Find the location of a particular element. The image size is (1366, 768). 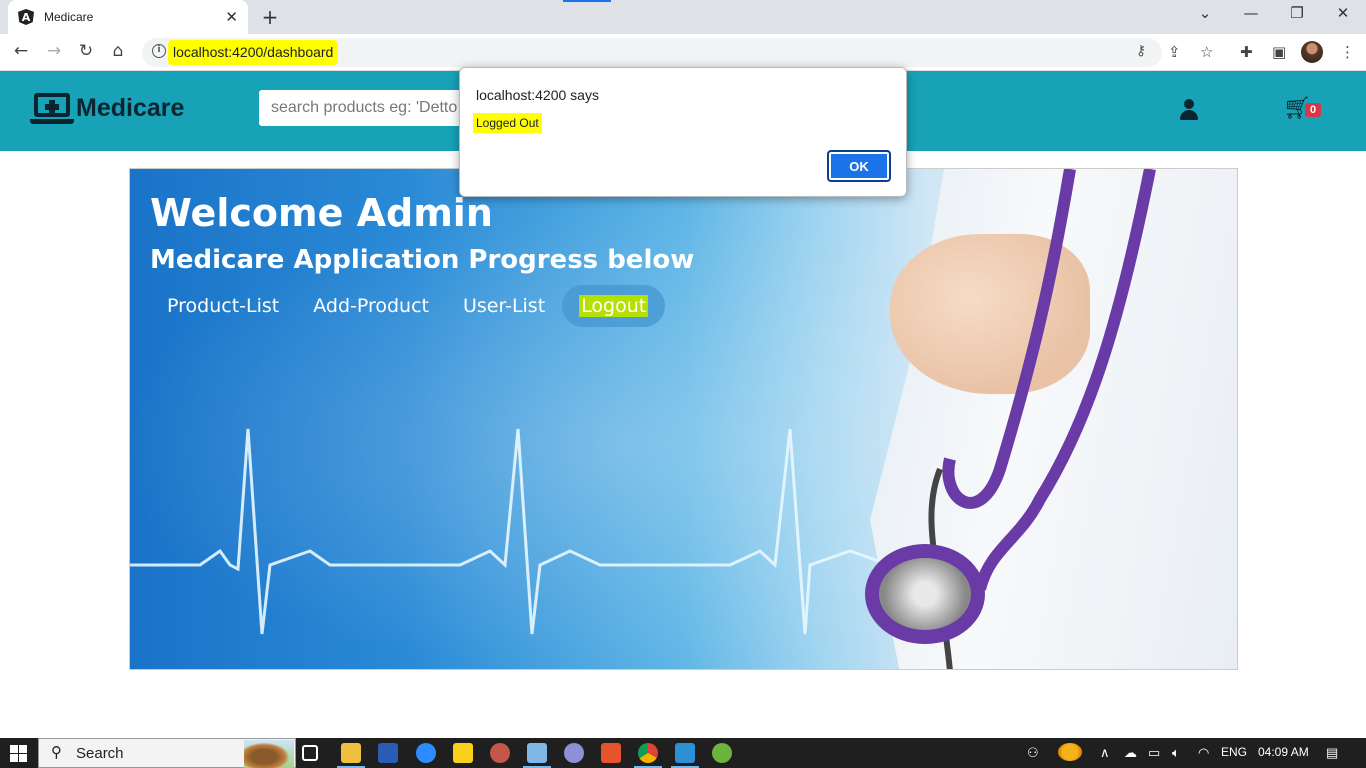

chrome-icon is located at coordinates (648, 755).